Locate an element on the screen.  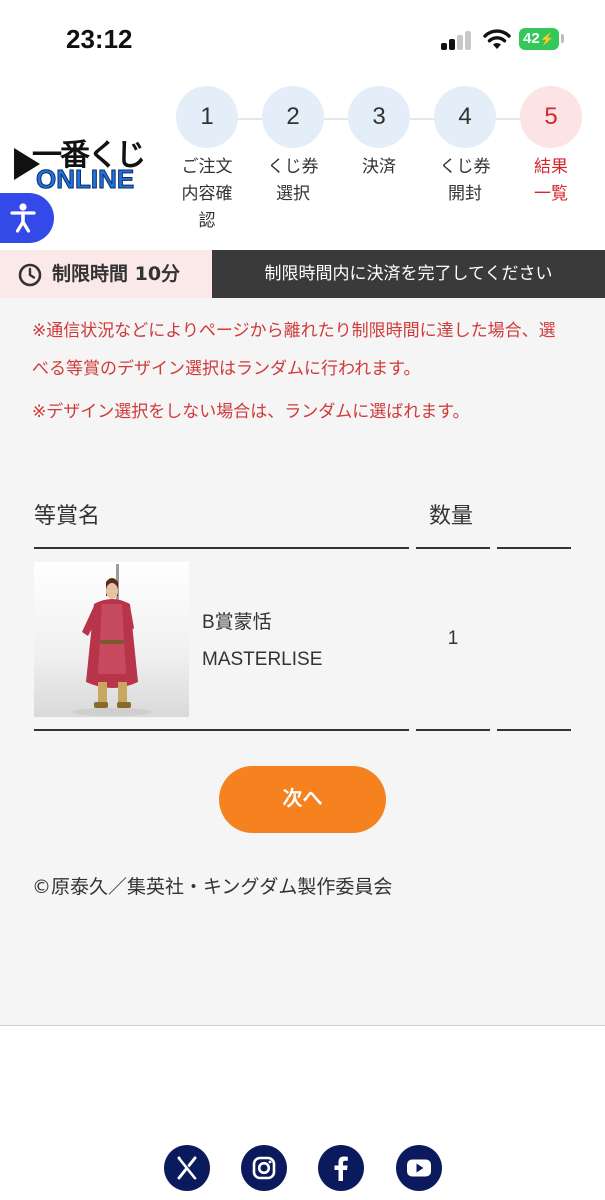
youtube-glyph is located at coordinates (419, 1168).